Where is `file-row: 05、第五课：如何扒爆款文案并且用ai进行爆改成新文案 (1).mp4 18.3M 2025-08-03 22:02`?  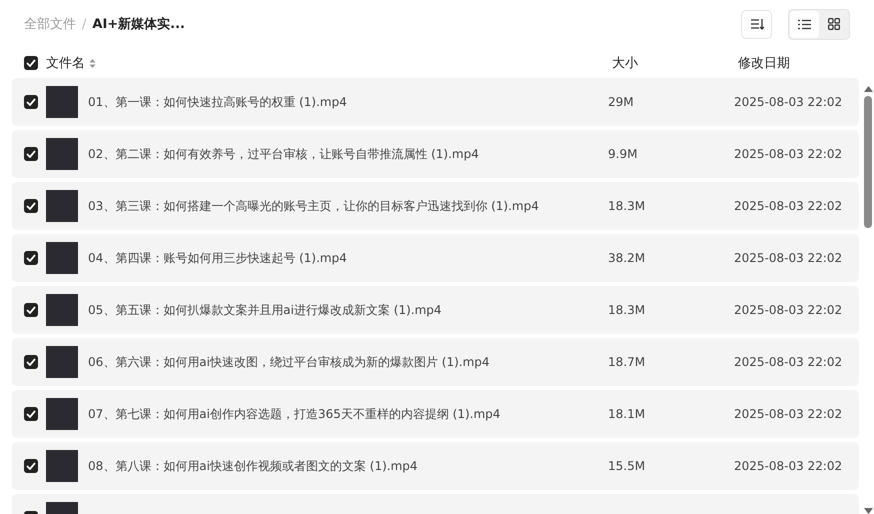 file-row: 05、第五课：如何扒爆款文案并且用ai进行爆改成新文案 (1).mp4 18.3M 2025-08-03 22:02 is located at coordinates (435, 310).